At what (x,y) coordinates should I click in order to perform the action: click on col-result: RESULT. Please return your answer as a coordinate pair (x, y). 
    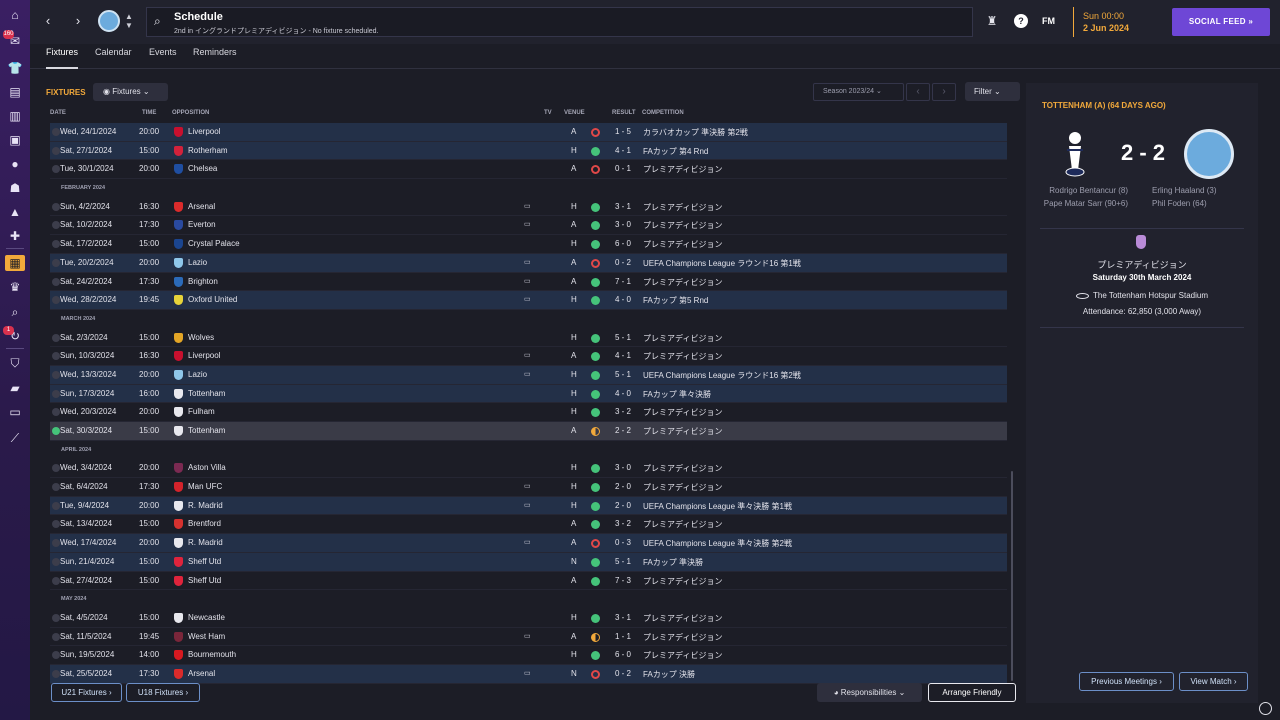
    Looking at the image, I should click on (624, 113).